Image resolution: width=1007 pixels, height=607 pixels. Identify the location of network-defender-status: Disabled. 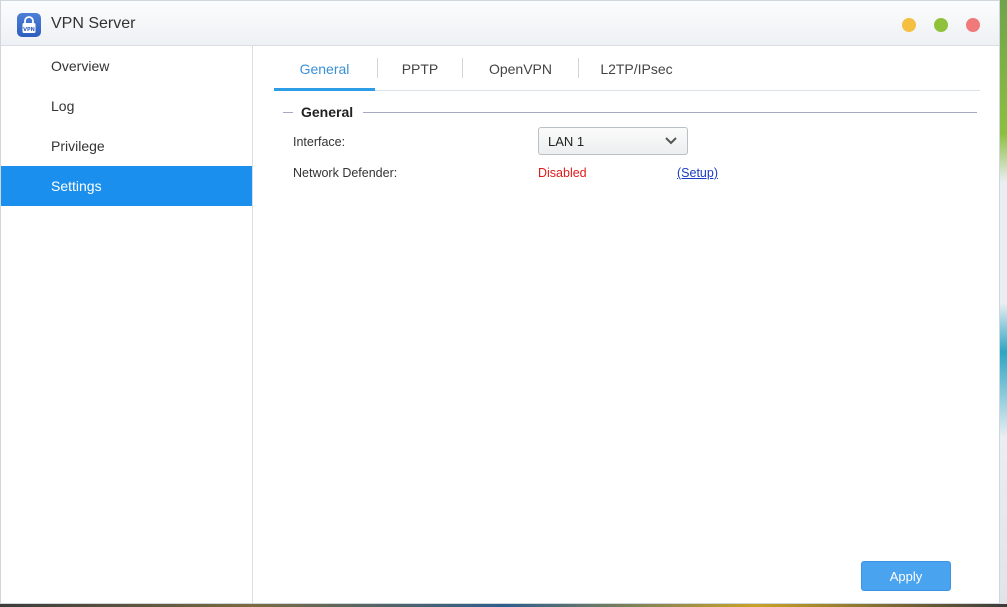
(562, 173).